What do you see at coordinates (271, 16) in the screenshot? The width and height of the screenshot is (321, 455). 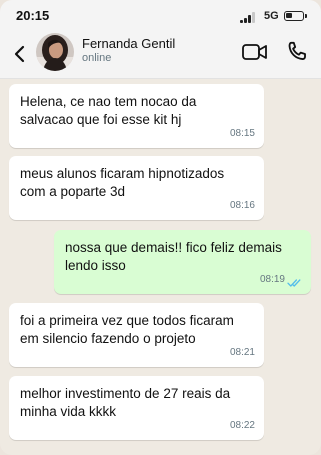 I see `network-type: 5G` at bounding box center [271, 16].